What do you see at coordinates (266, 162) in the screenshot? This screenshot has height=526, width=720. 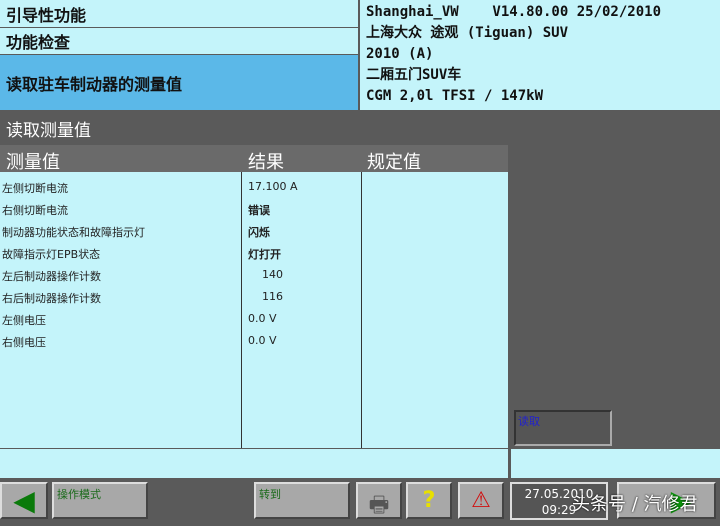 I see `header-result: 结果` at bounding box center [266, 162].